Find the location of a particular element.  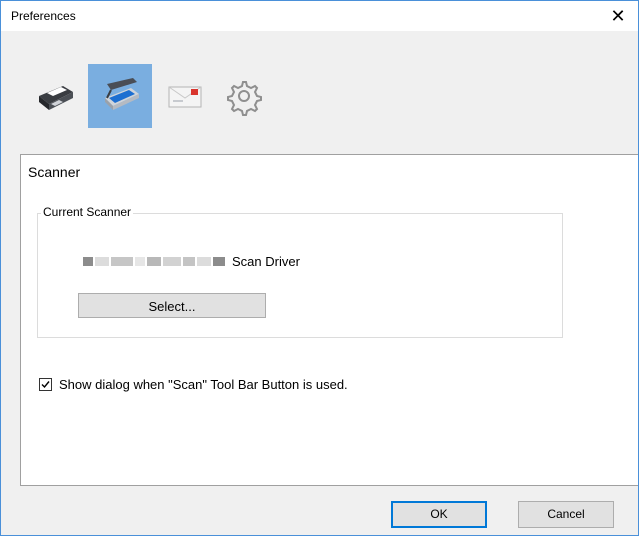

window-title: Preferences is located at coordinates (43, 16).